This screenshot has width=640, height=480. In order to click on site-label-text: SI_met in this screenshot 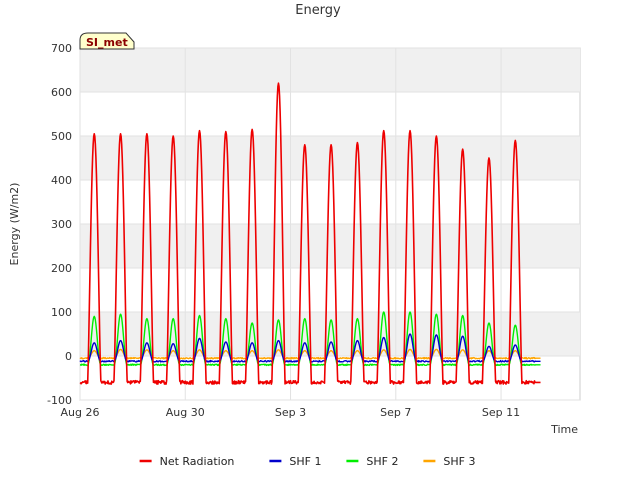, I will do `click(107, 42)`.